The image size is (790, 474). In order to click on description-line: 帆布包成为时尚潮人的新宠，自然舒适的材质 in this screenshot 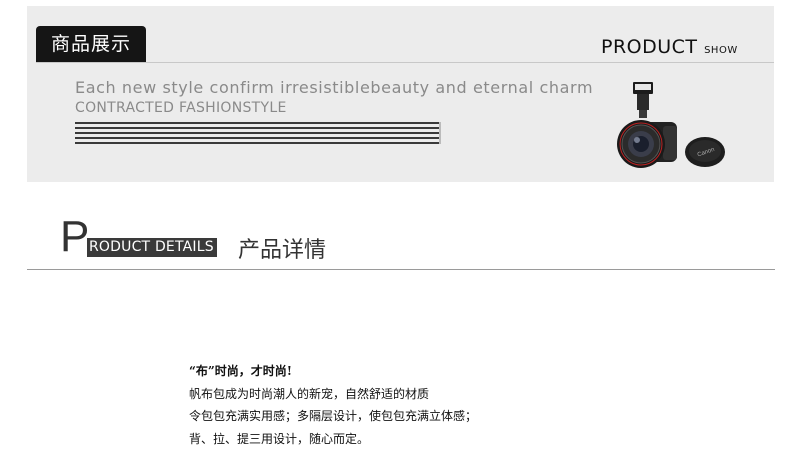, I will do `click(309, 393)`.